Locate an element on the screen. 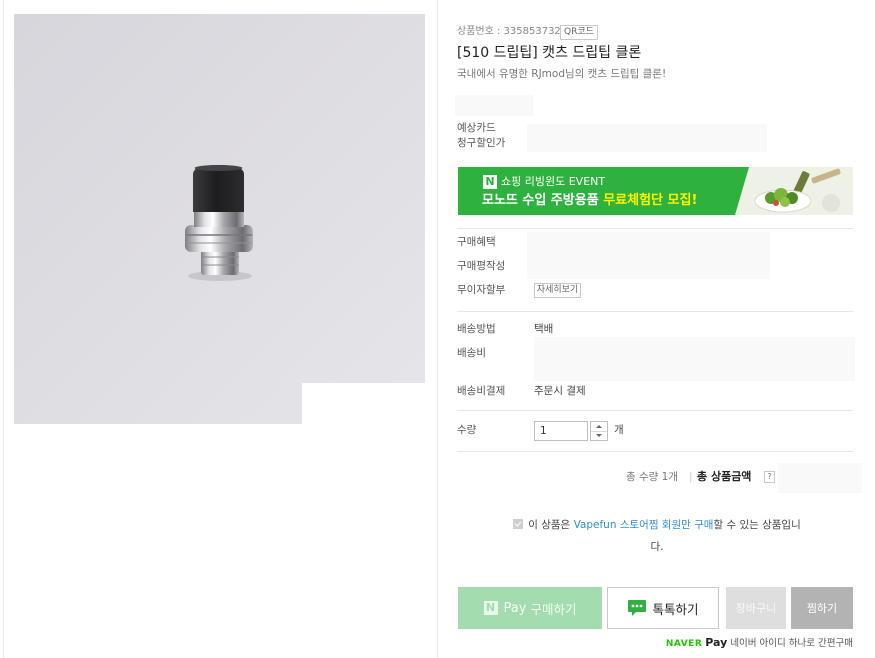 The height and width of the screenshot is (658, 875). stepper-down-icon is located at coordinates (599, 435).